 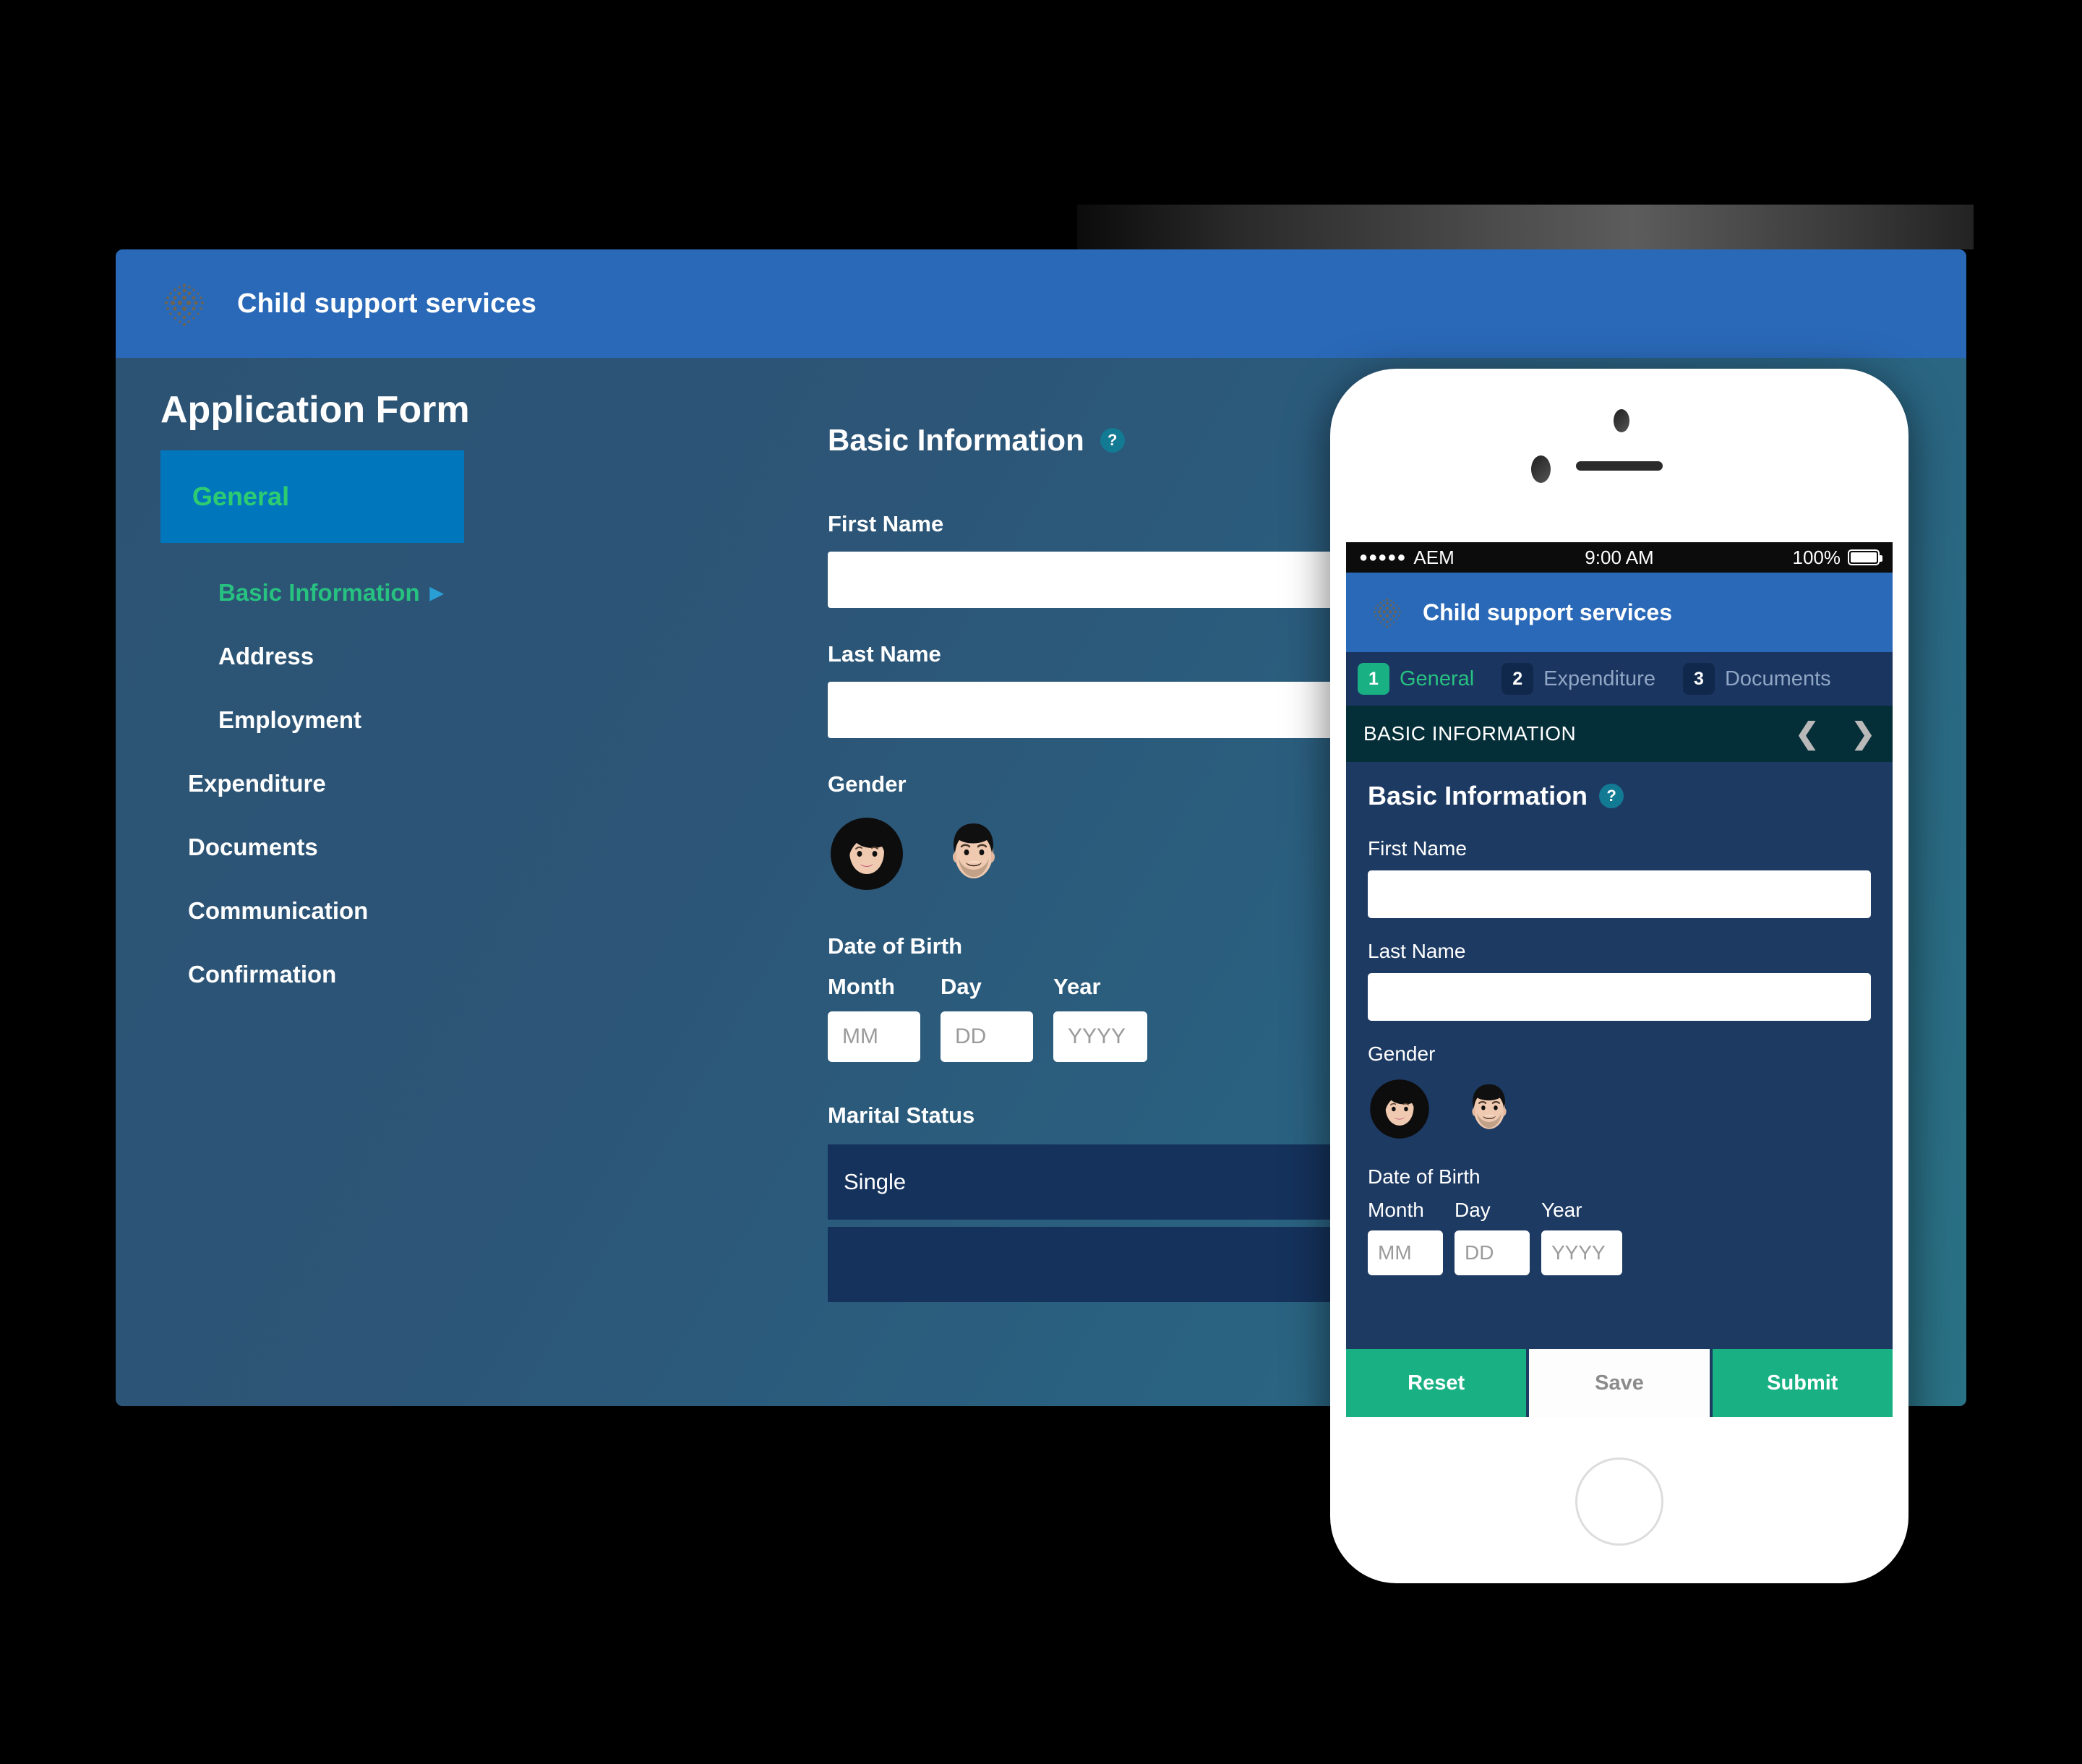 I want to click on dob-day-col: Day DD, so click(x=987, y=1018).